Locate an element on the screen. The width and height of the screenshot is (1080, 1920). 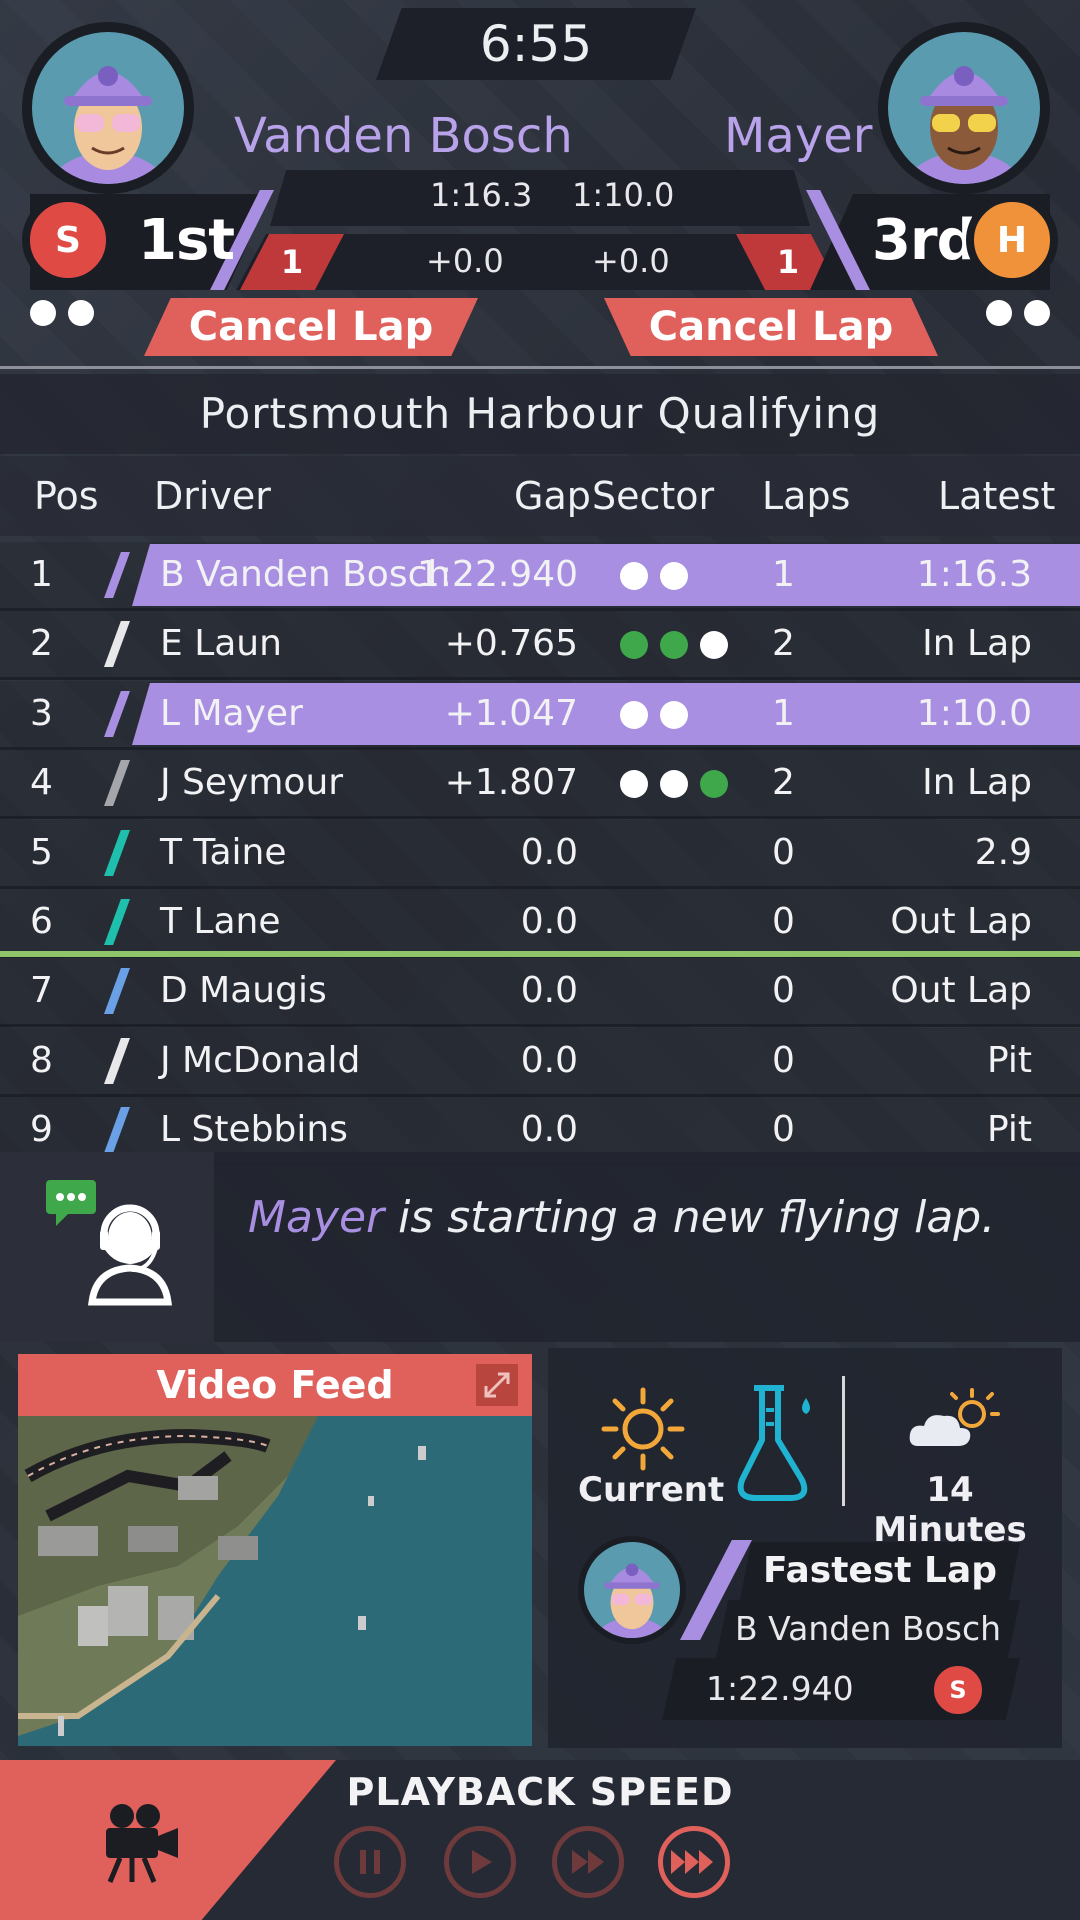
expand-video-button is located at coordinates (497, 1385).